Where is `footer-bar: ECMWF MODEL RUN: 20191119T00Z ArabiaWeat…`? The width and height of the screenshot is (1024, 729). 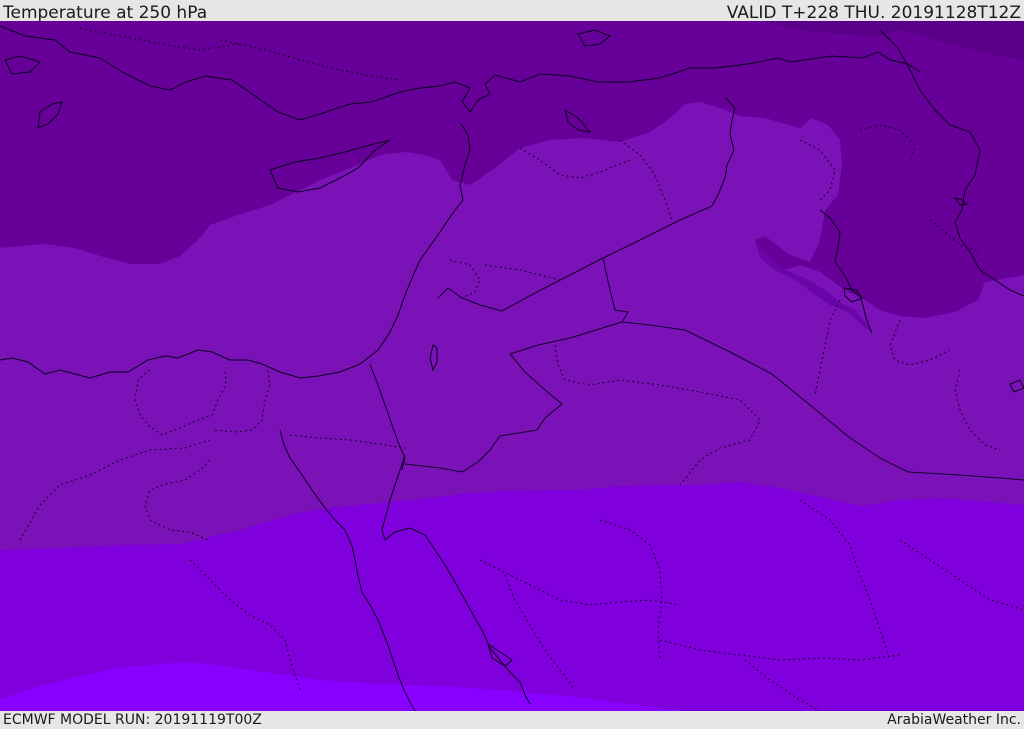
footer-bar: ECMWF MODEL RUN: 20191119T00Z ArabiaWeat… is located at coordinates (512, 720).